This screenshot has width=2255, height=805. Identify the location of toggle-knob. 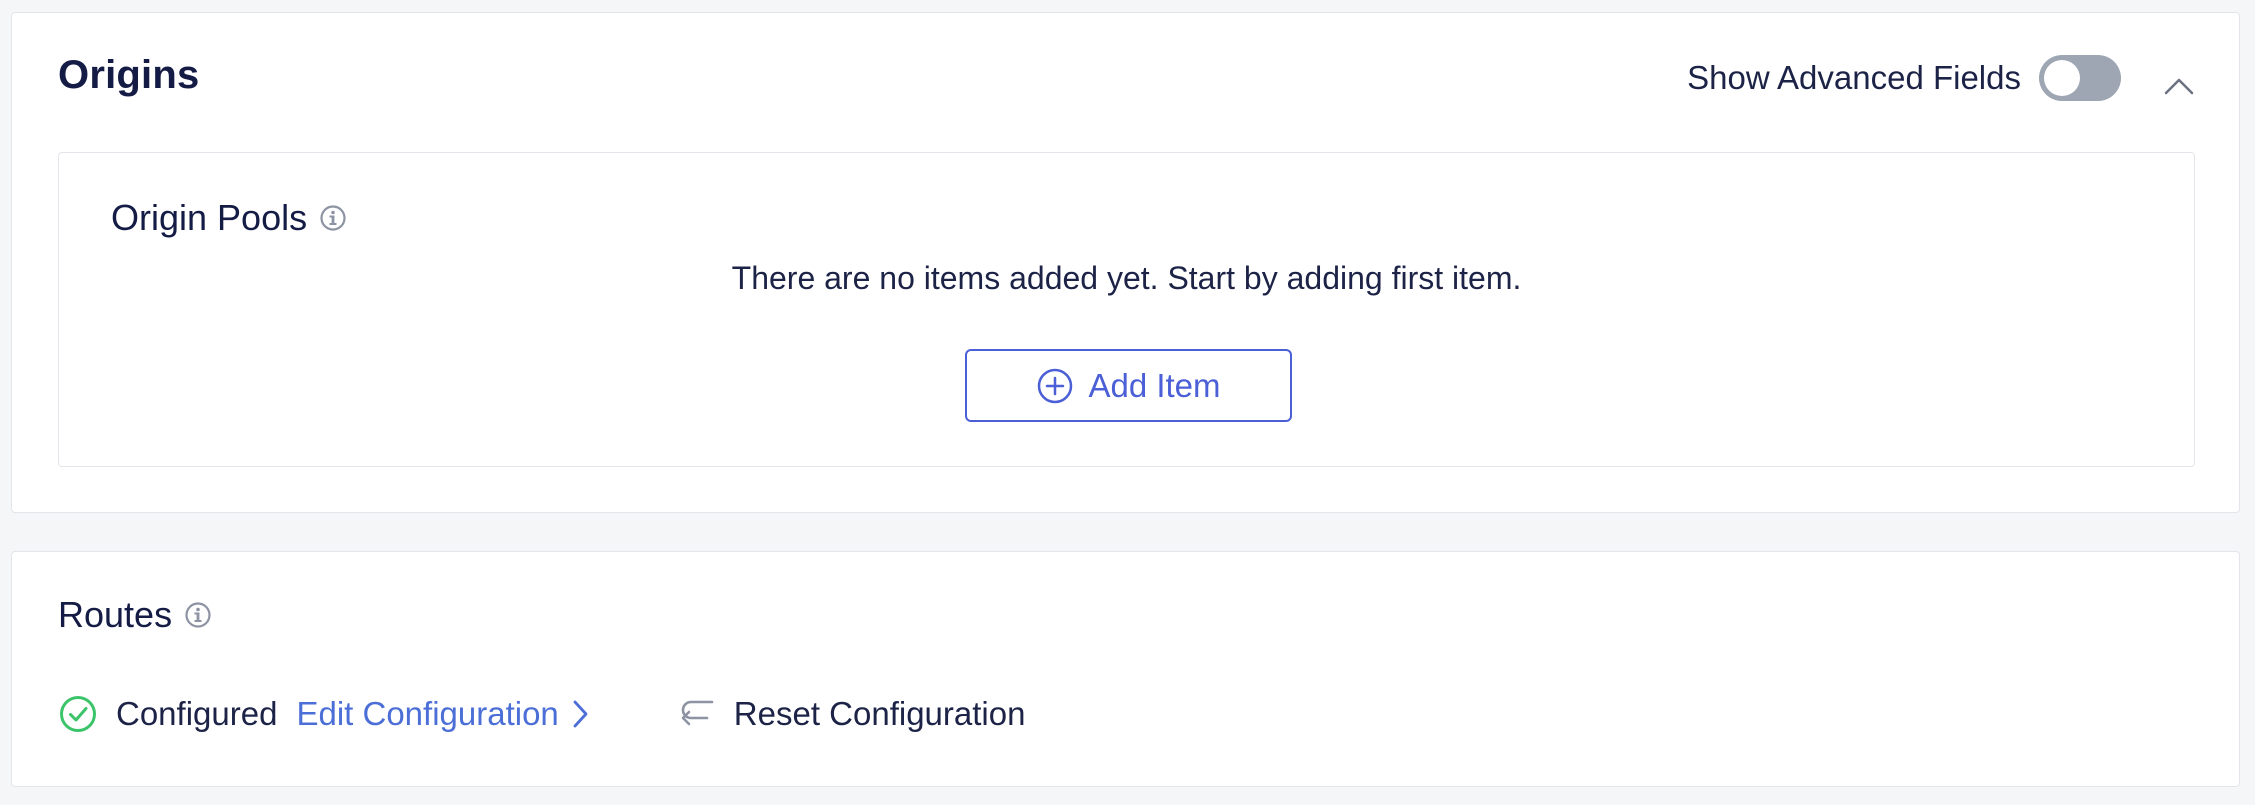
(2062, 78).